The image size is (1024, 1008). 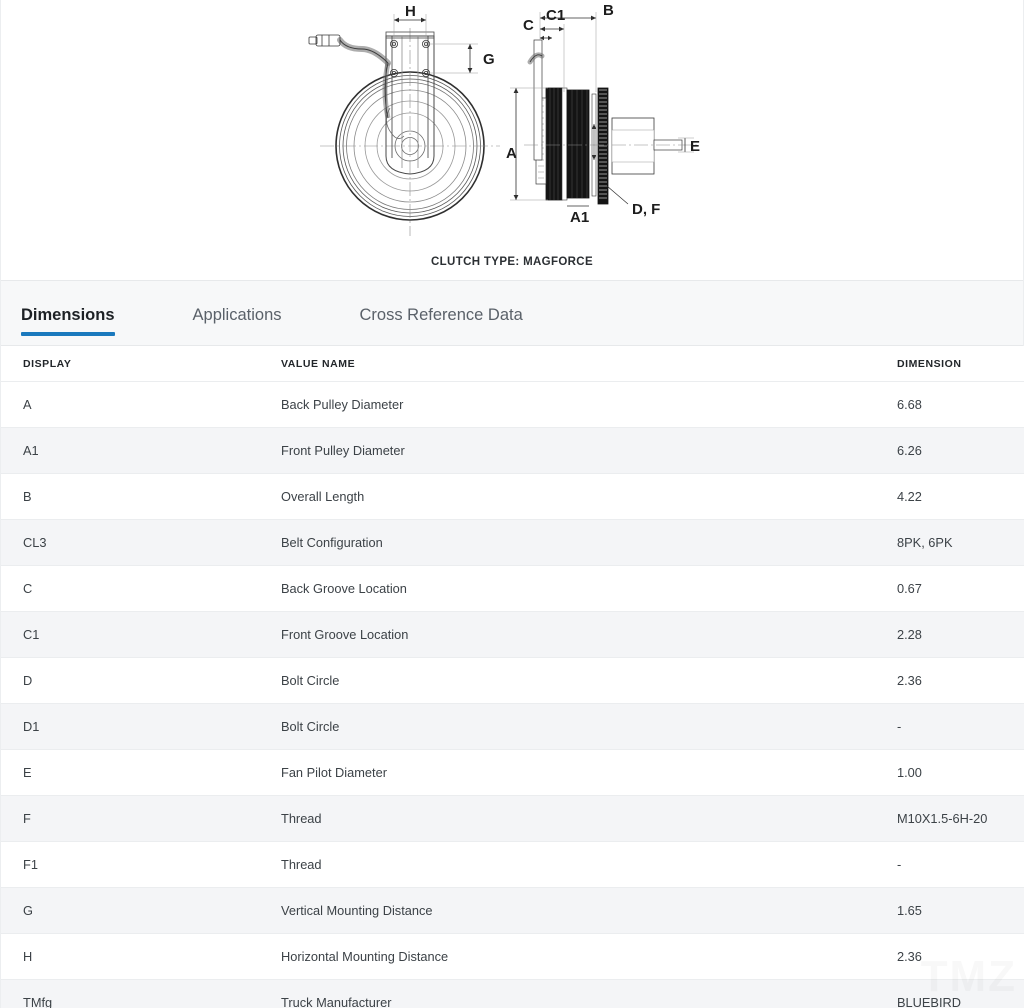 I want to click on table-row: CL3 Belt Configuration 8PK, 6PK, so click(x=512, y=542).